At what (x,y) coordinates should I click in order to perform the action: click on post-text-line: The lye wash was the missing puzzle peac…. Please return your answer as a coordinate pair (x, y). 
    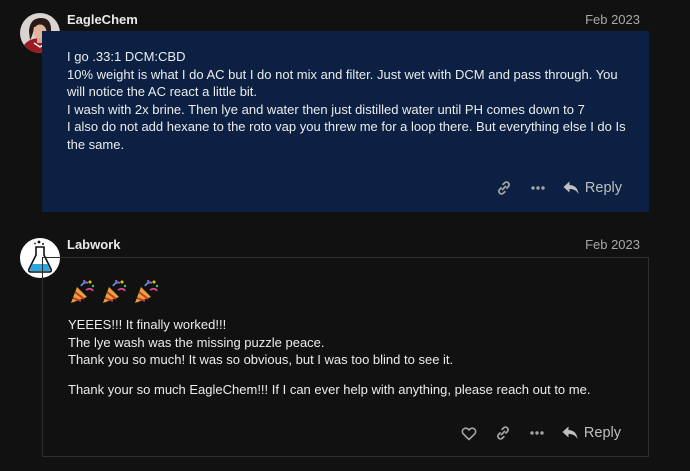
    Looking at the image, I should click on (196, 342).